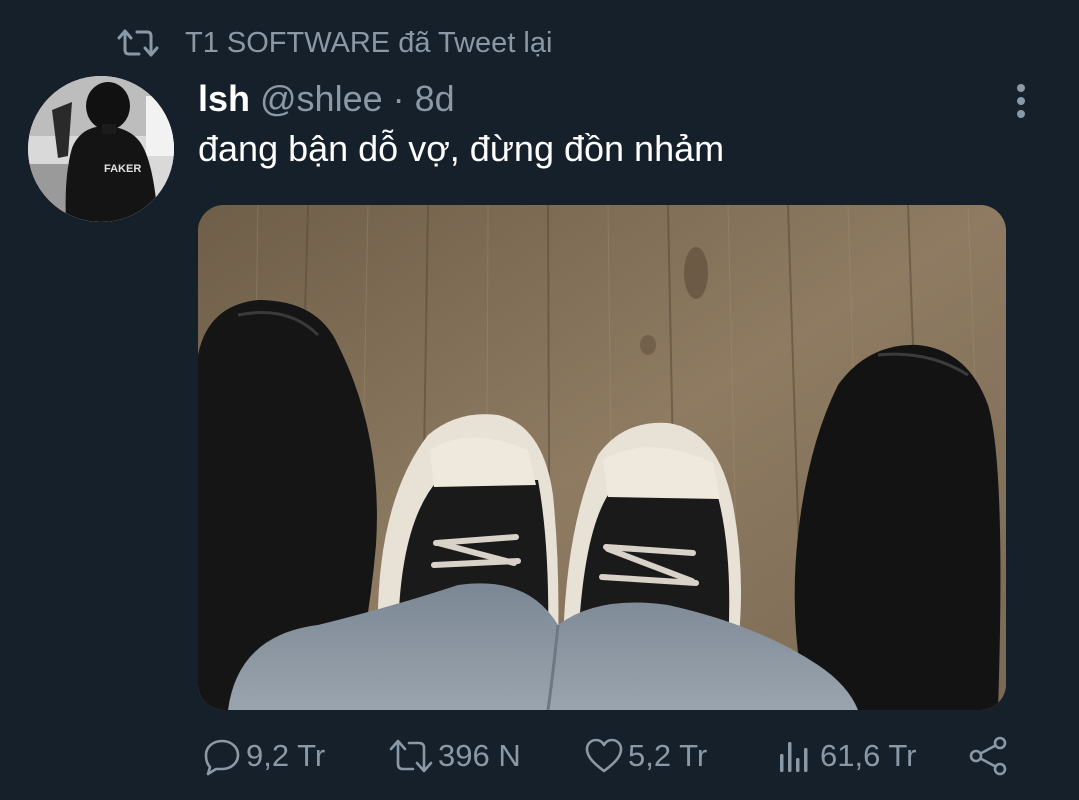  I want to click on tweet-text: đang bận dỗ vợ, đừng đồn nhảm, so click(461, 148).